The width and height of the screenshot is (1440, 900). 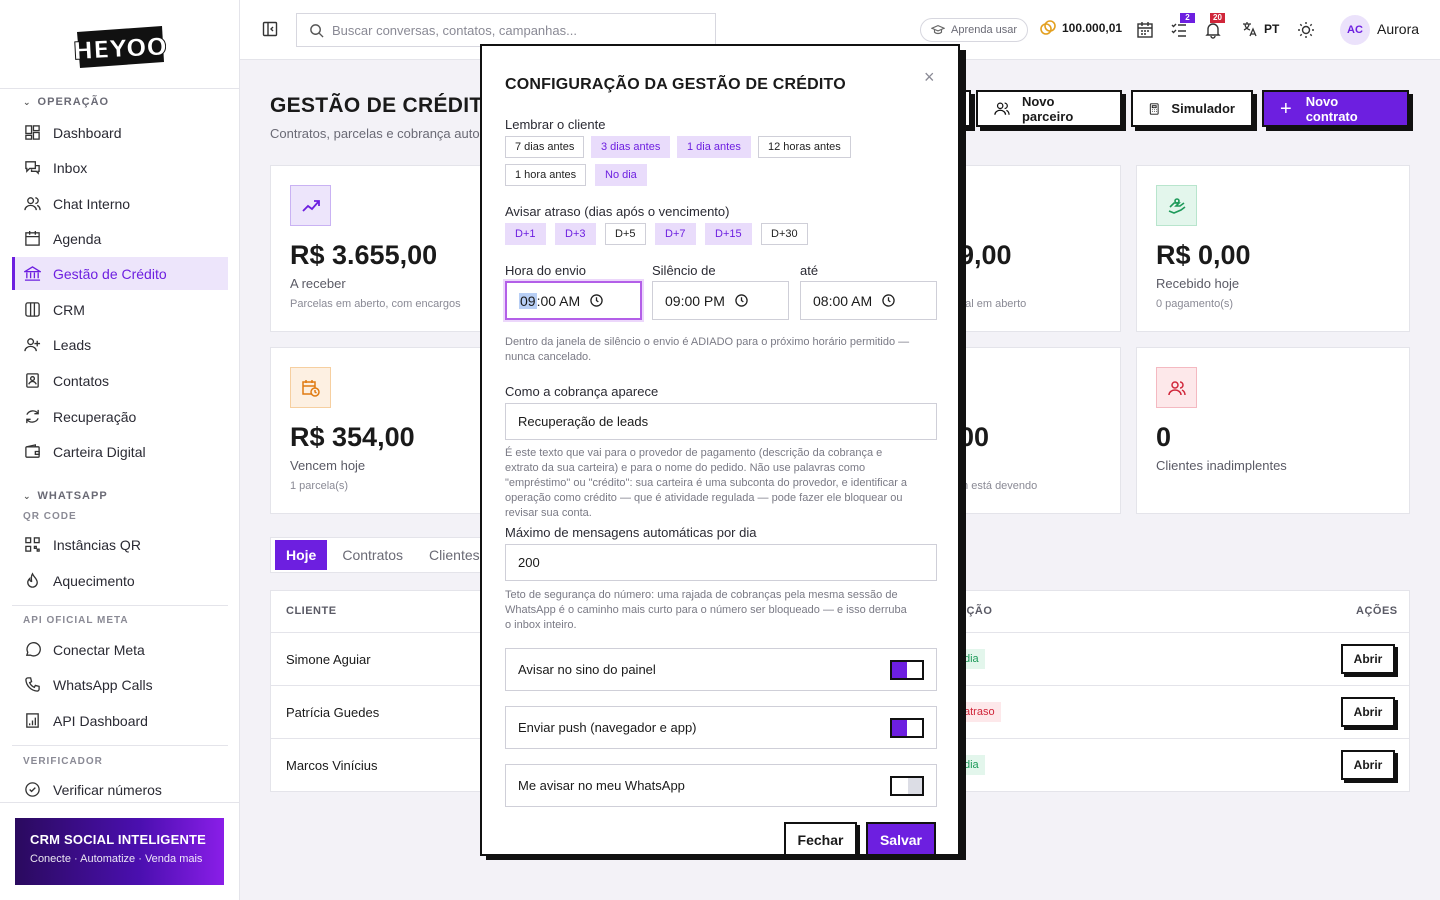 What do you see at coordinates (1306, 30) in the screenshot?
I see `sun-icon` at bounding box center [1306, 30].